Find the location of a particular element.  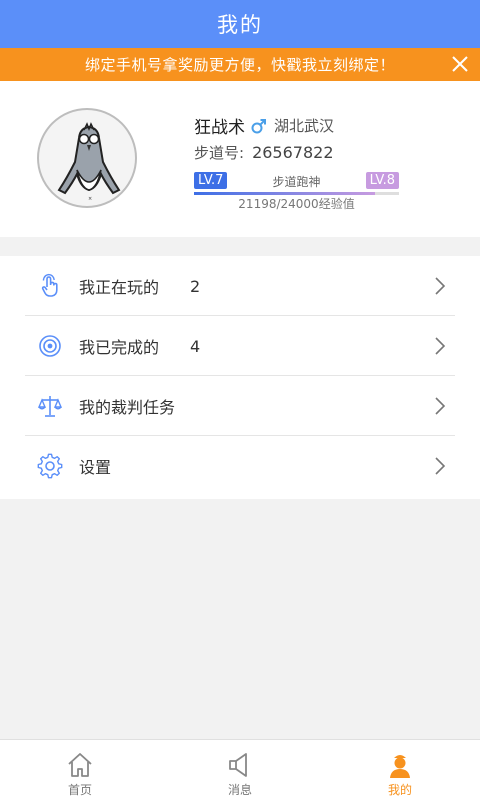

name-row: 狂战术 湖北武汉 is located at coordinates (264, 125).